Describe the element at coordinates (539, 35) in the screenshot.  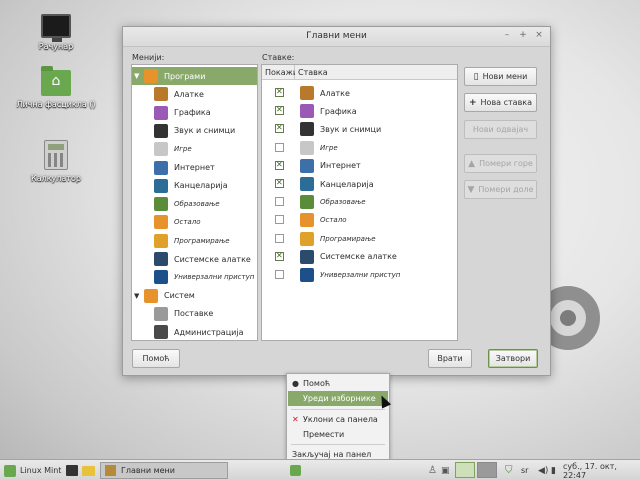
I see `close-window-button: ×` at that location.